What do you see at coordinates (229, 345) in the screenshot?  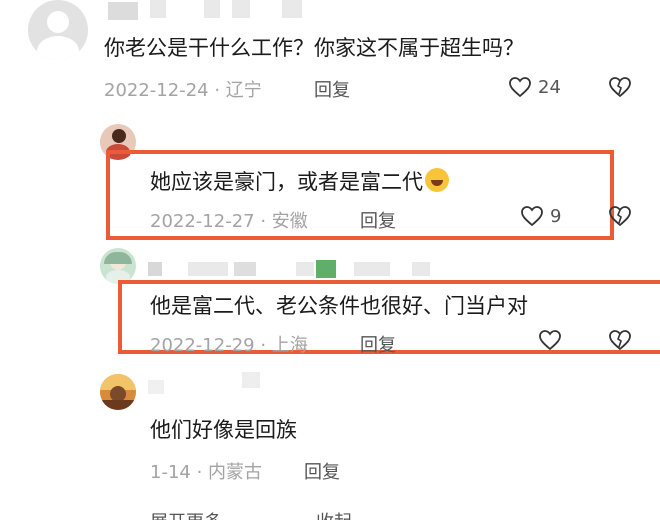 I see `comment-meta: 2022-12-29 · 上海` at bounding box center [229, 345].